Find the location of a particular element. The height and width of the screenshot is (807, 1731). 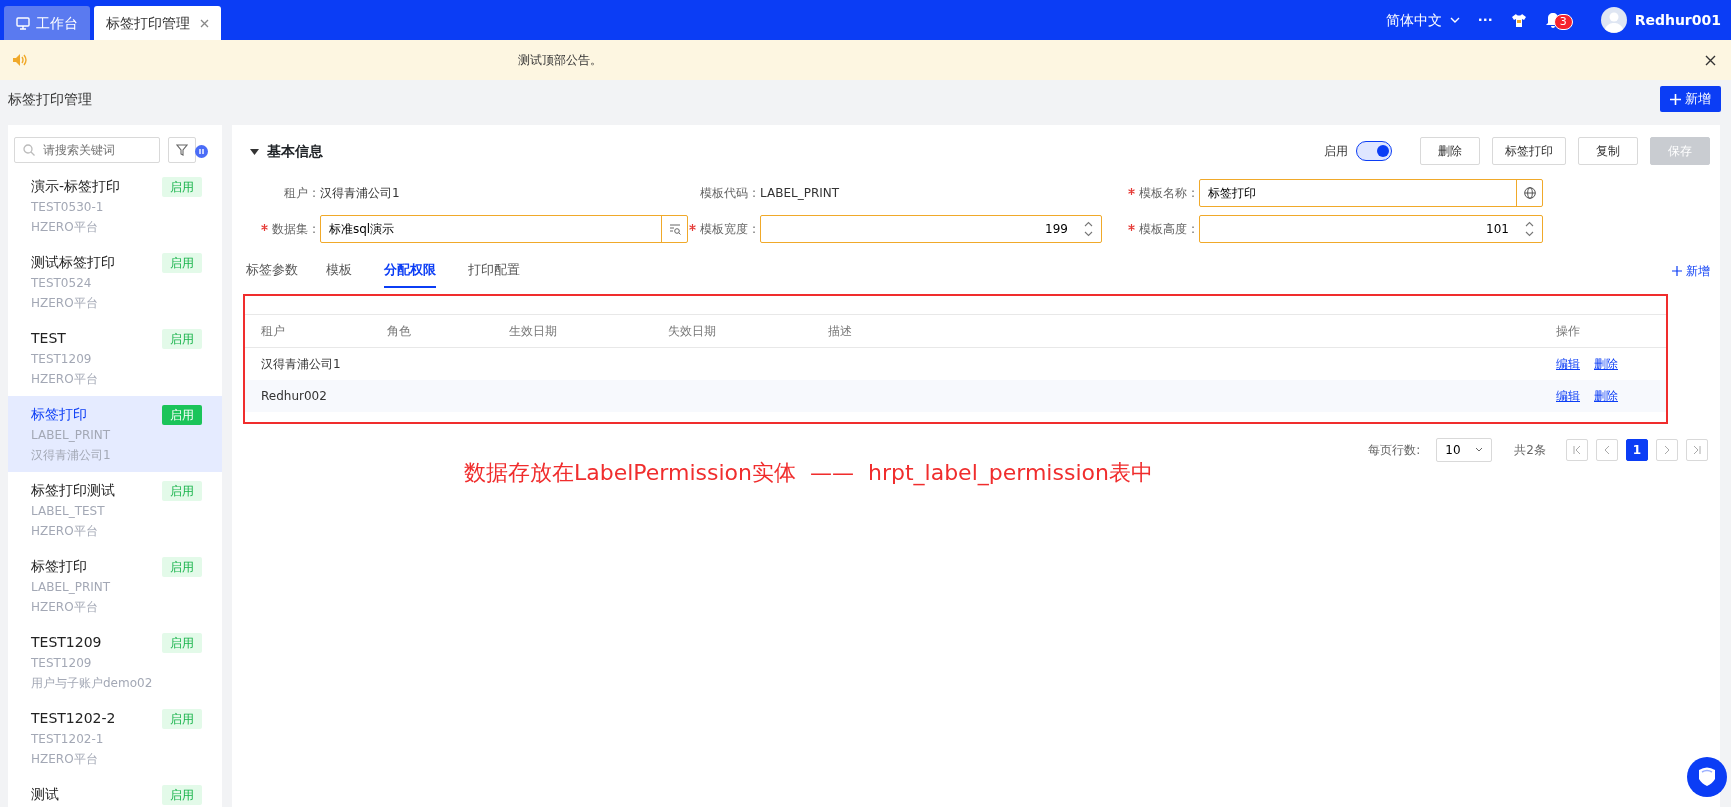

notice-text: 测试顶部公告。 is located at coordinates (560, 60).